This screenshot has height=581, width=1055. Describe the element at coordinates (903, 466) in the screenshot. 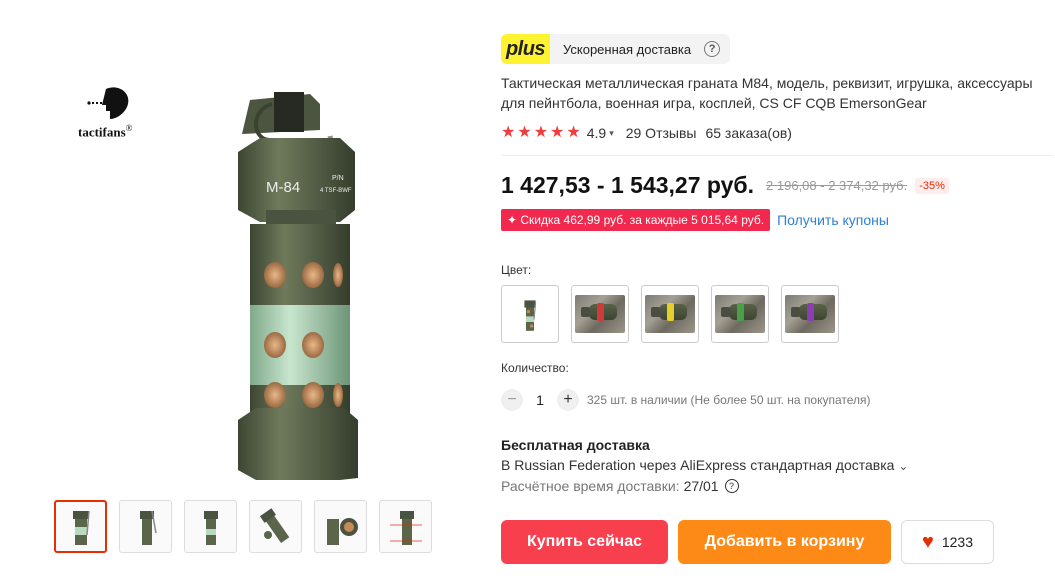

I see `chevron-down-icon: ⌄` at that location.